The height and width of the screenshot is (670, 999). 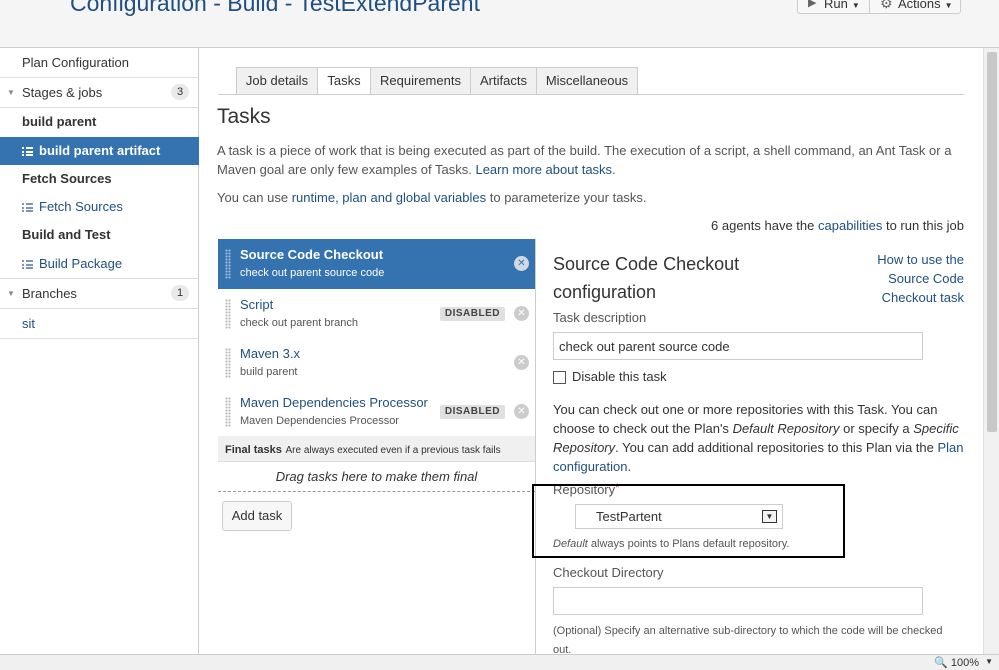 What do you see at coordinates (499, 662) in the screenshot?
I see `status-bar: 🔍 100% ▼` at bounding box center [499, 662].